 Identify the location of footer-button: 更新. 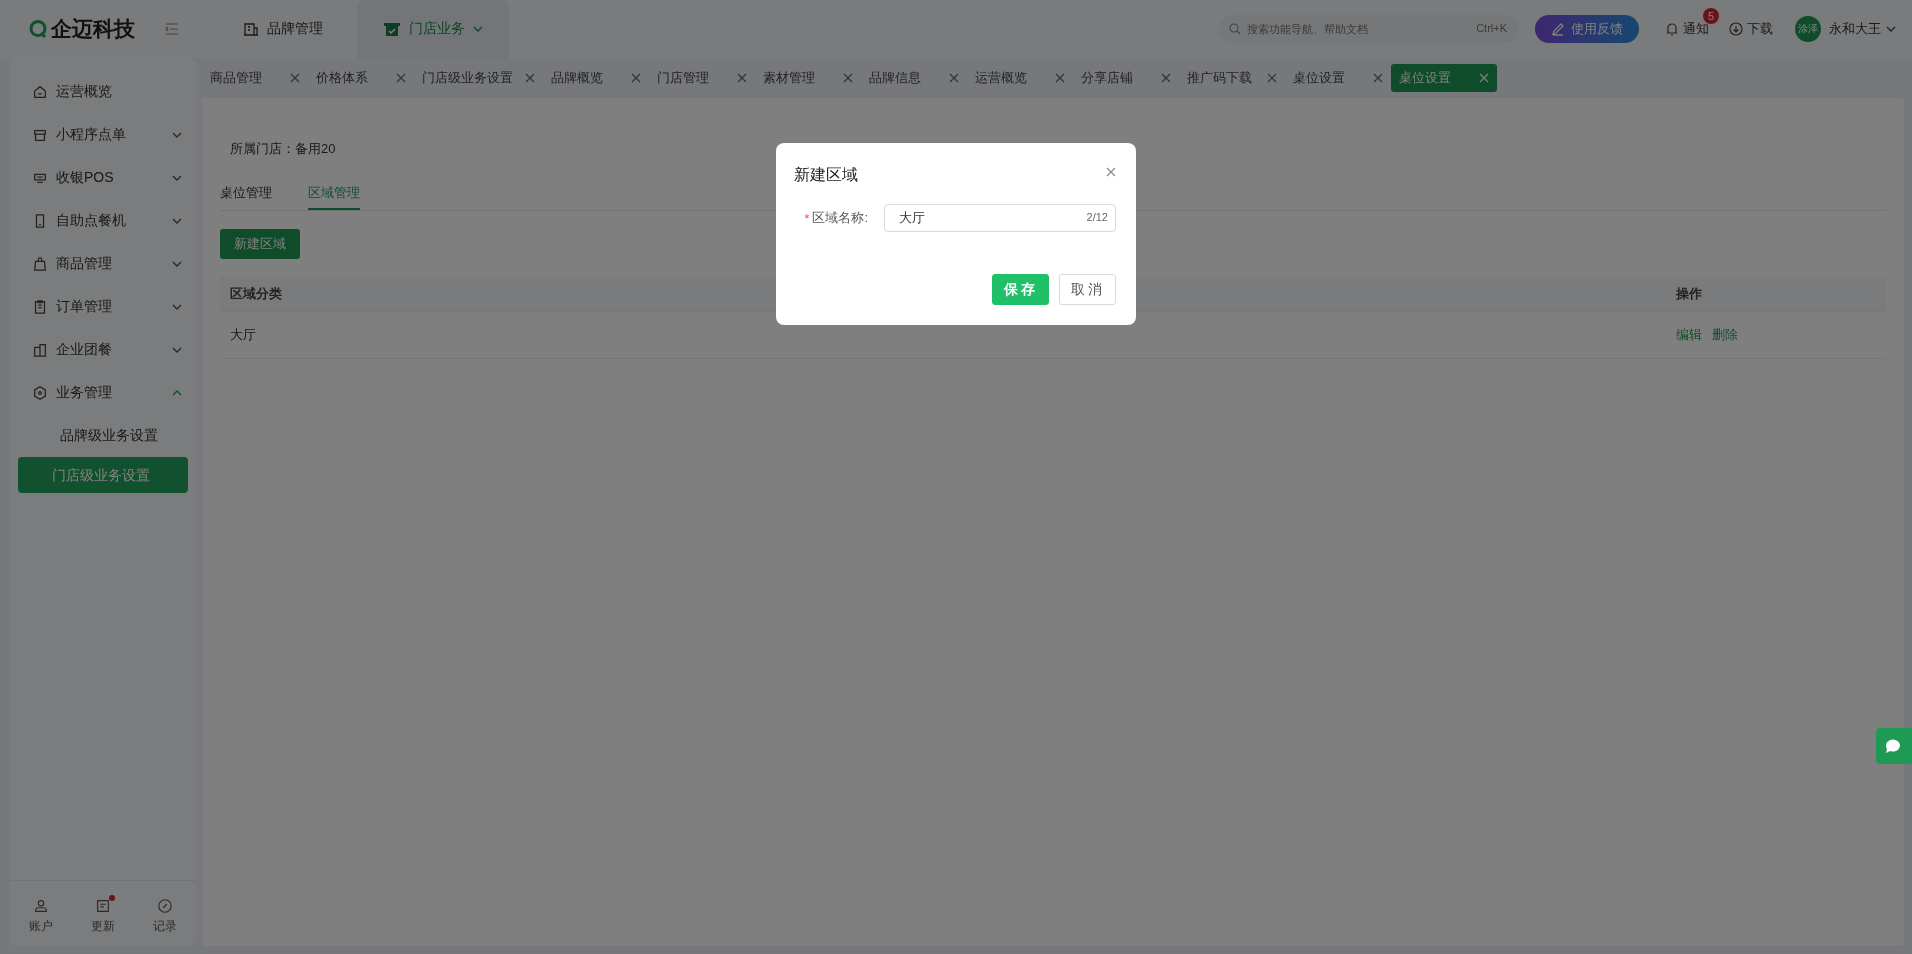
(103, 916).